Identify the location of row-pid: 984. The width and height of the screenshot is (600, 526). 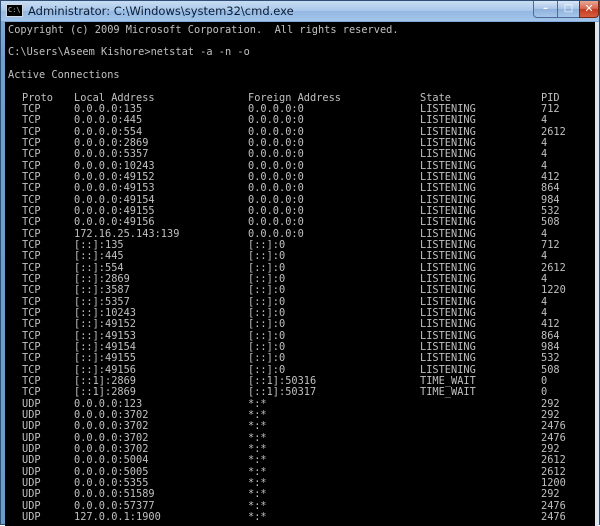
(550, 346).